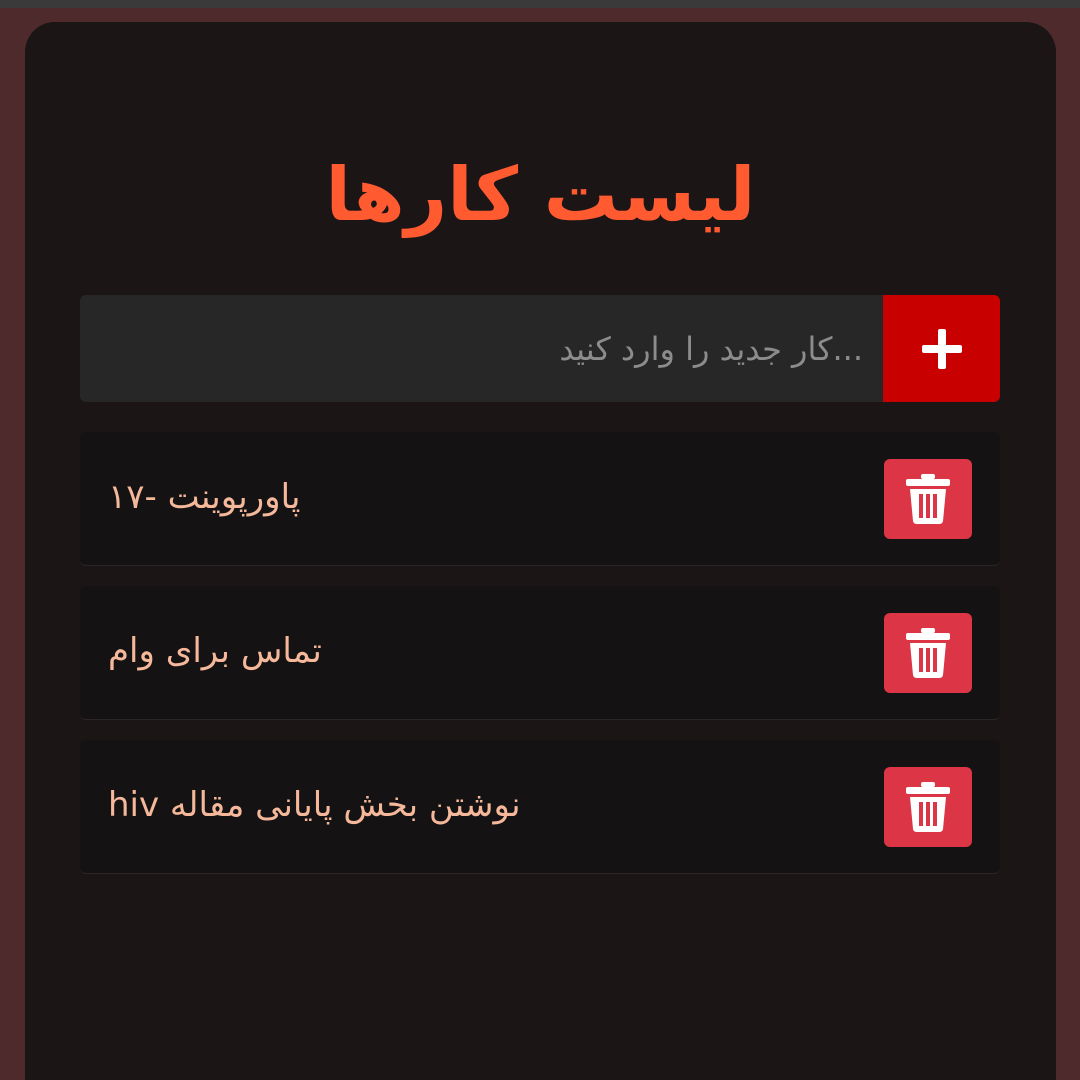 This screenshot has width=1080, height=1080. What do you see at coordinates (540, 807) in the screenshot?
I see `task-item: نوشتن بخش پایانی مقاله hiv` at bounding box center [540, 807].